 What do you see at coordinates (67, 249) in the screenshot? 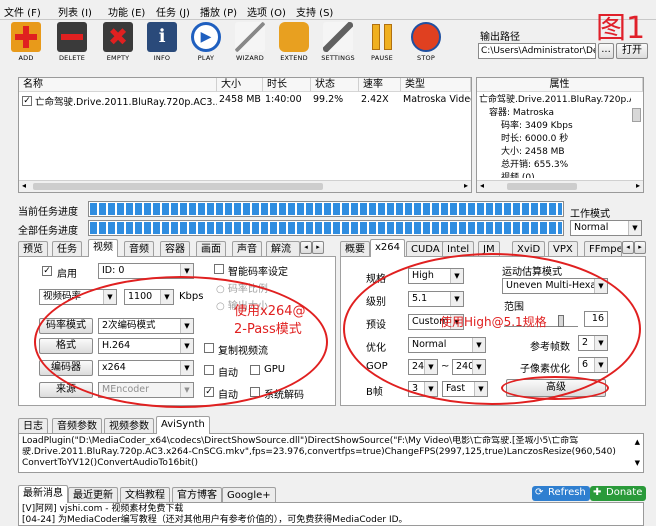
I see `tab-task: 任务` at bounding box center [67, 249].